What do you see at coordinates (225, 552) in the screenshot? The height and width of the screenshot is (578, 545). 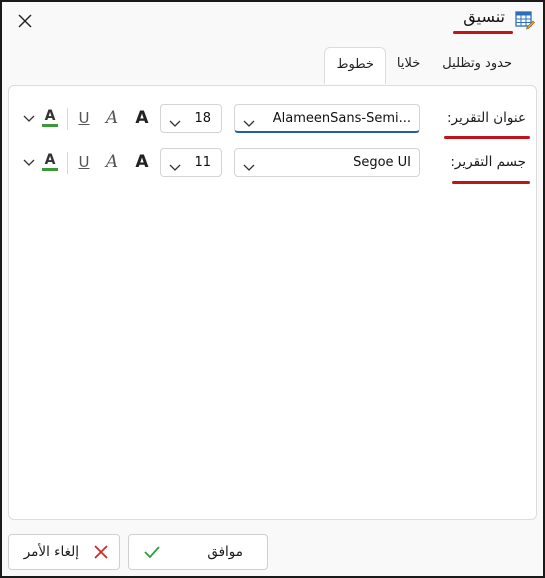 I see `ok-button-label: موافق` at bounding box center [225, 552].